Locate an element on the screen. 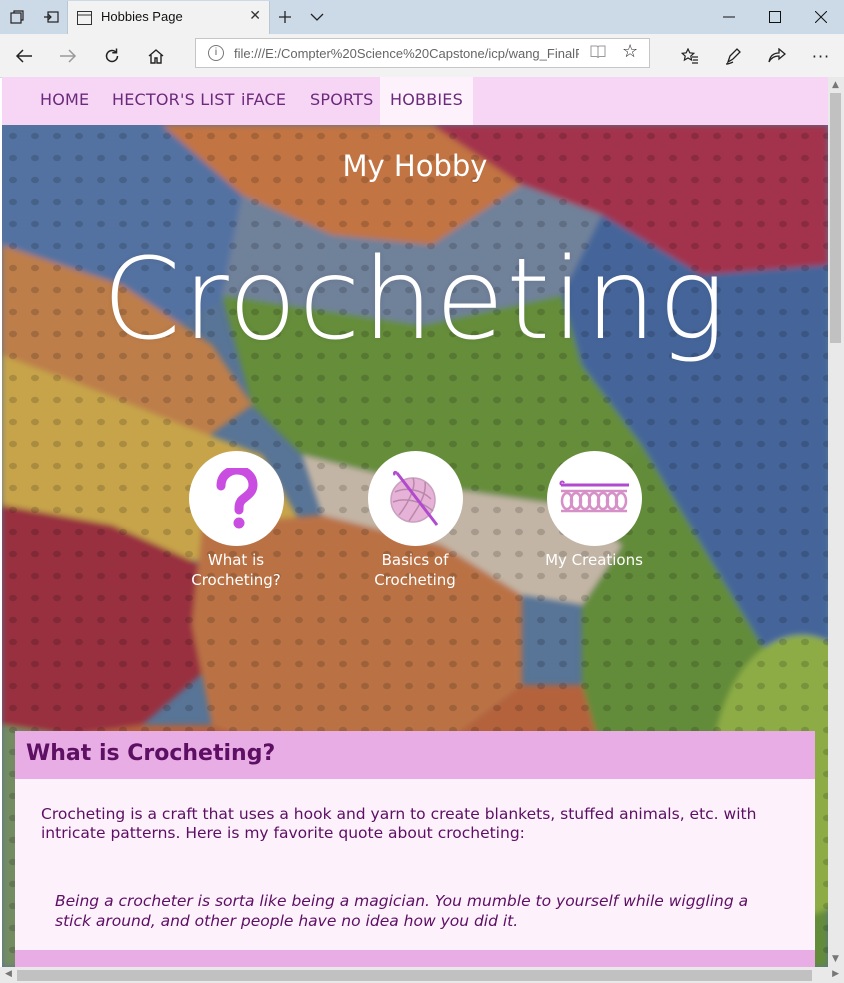 Image resolution: width=844 pixels, height=983 pixels. question-circle is located at coordinates (236, 498).